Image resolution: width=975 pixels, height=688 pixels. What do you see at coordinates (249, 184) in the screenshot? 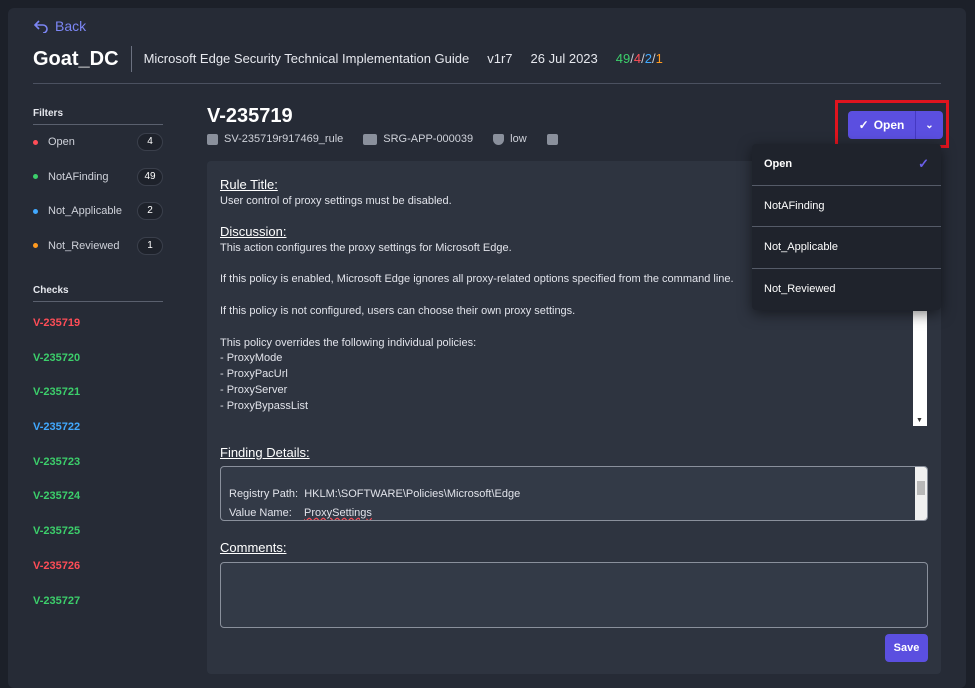
I see `rule-title-label: Rule Title:` at bounding box center [249, 184].